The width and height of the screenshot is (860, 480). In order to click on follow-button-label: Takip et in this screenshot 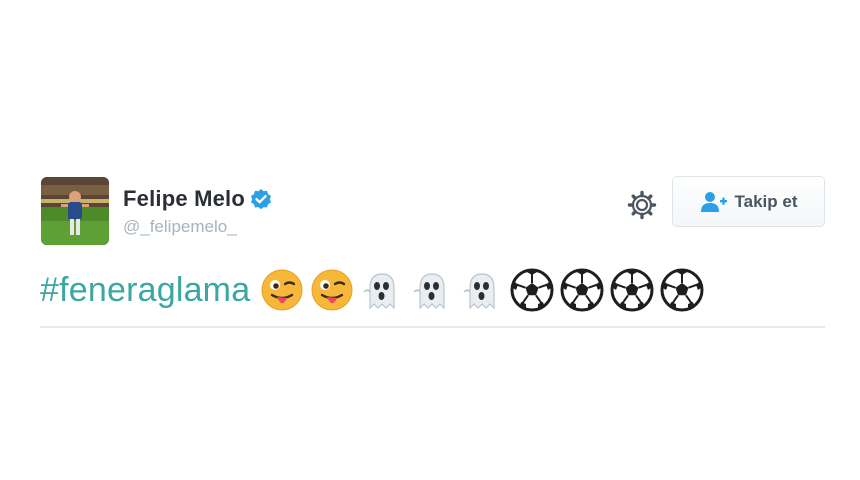, I will do `click(766, 201)`.